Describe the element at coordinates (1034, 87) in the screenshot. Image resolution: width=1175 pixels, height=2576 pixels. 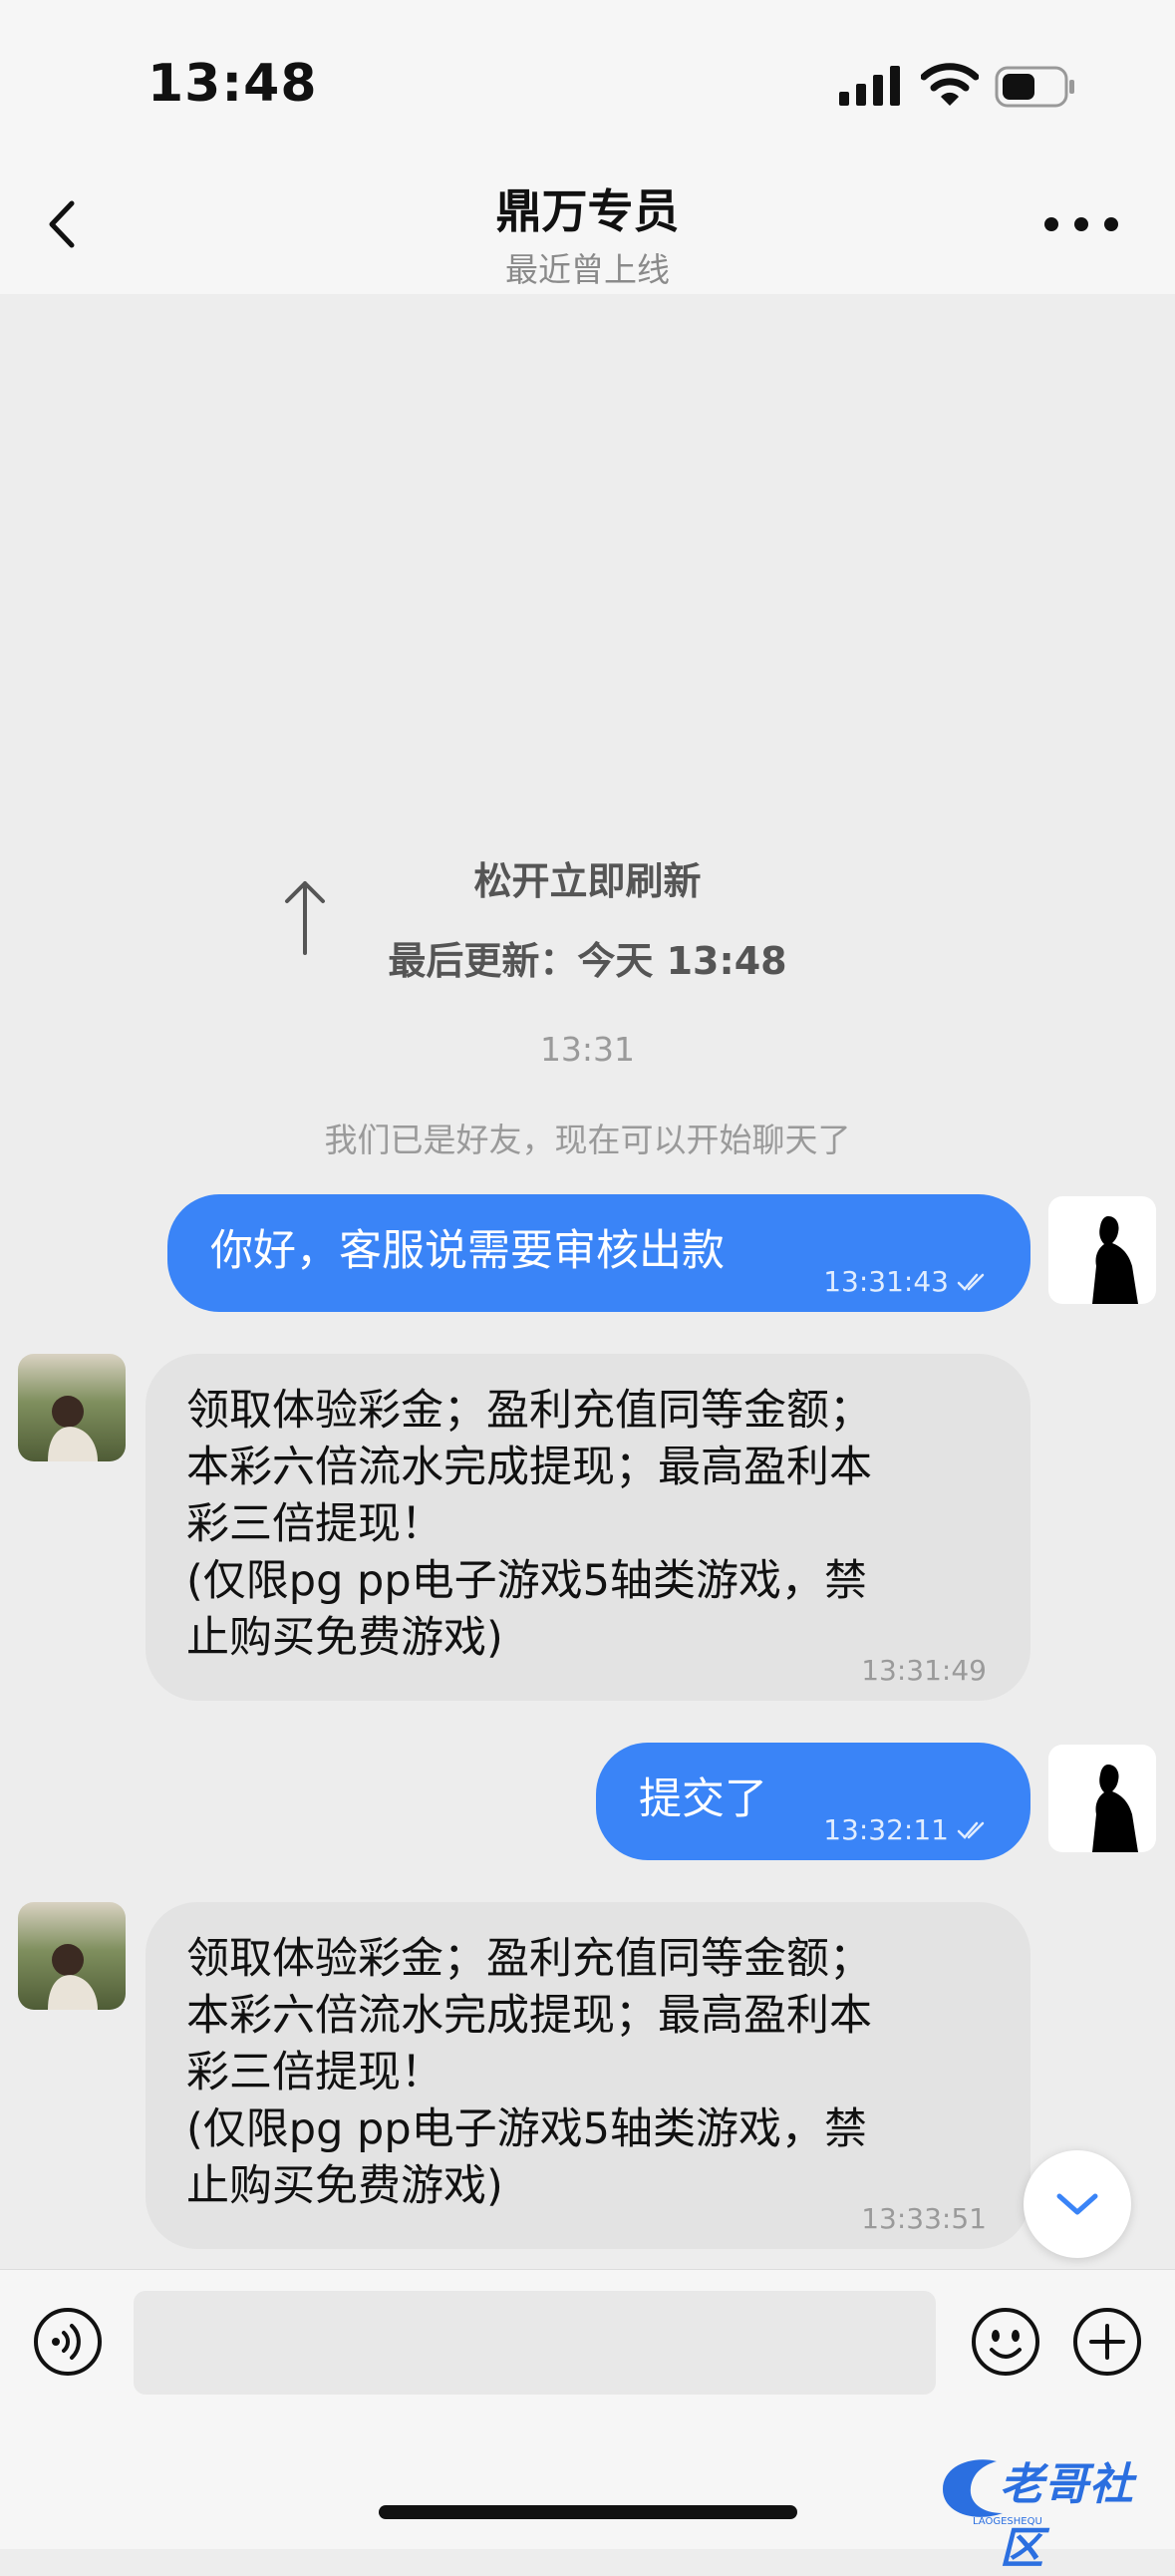
I see `battery-icon` at that location.